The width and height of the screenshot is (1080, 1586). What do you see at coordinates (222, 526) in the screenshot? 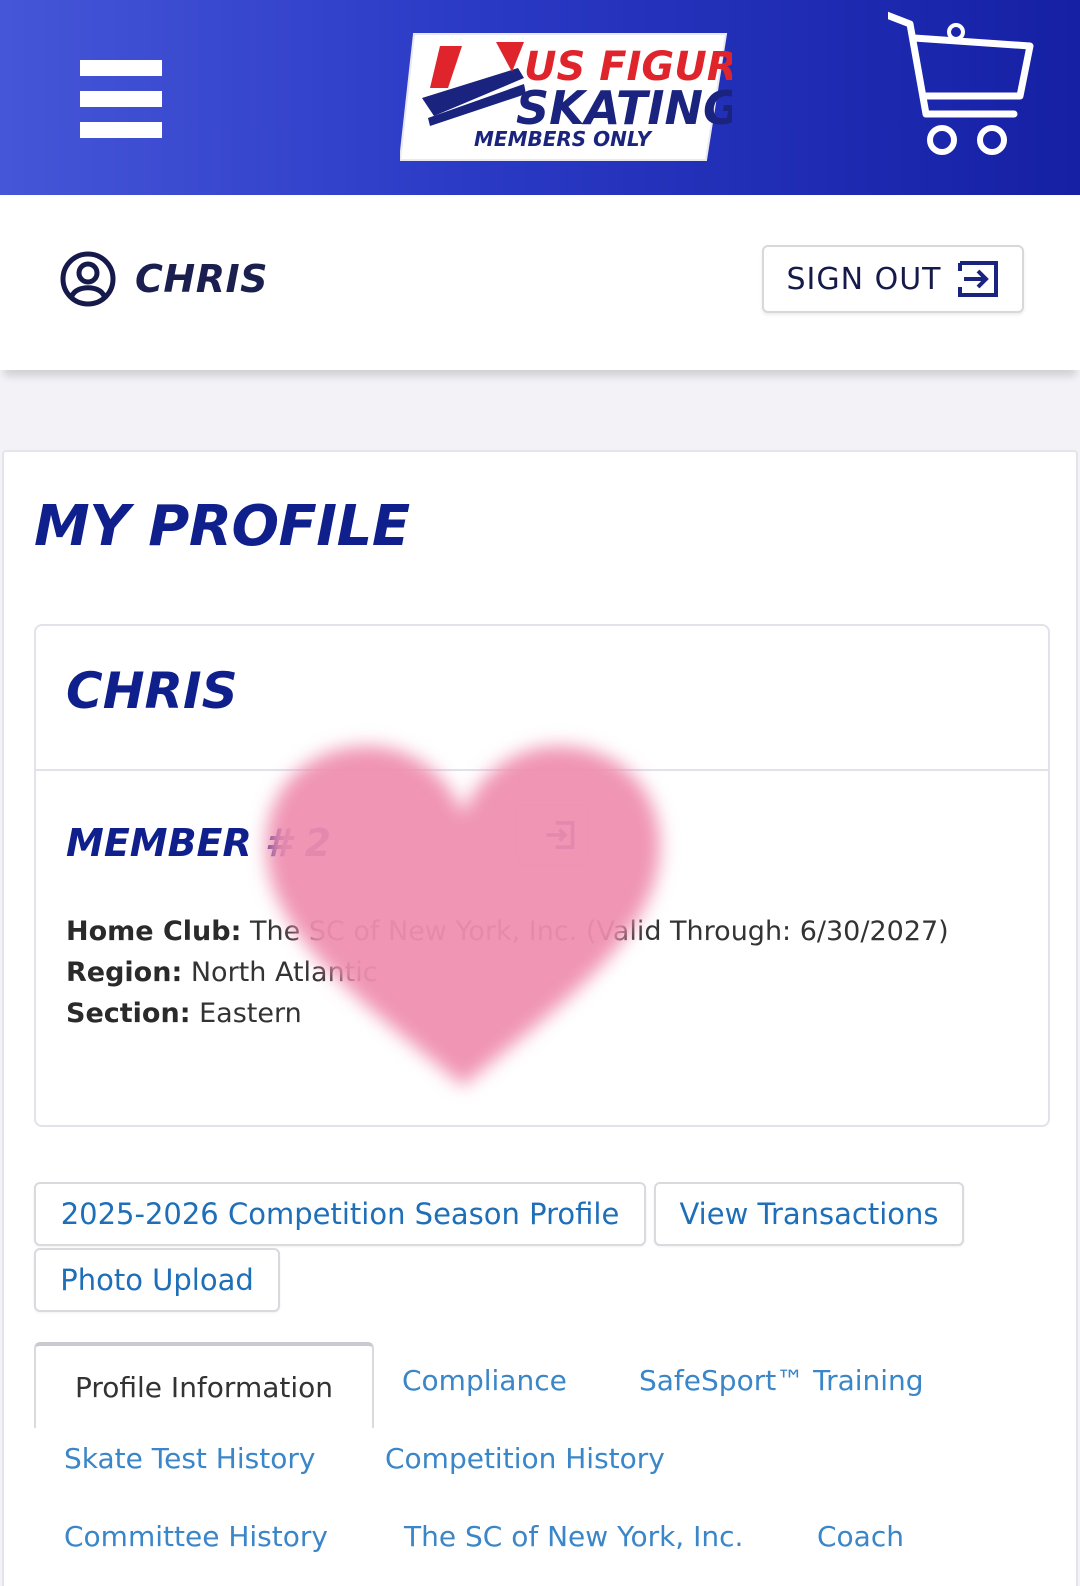
I see `page-title: MY PROFILE` at bounding box center [222, 526].